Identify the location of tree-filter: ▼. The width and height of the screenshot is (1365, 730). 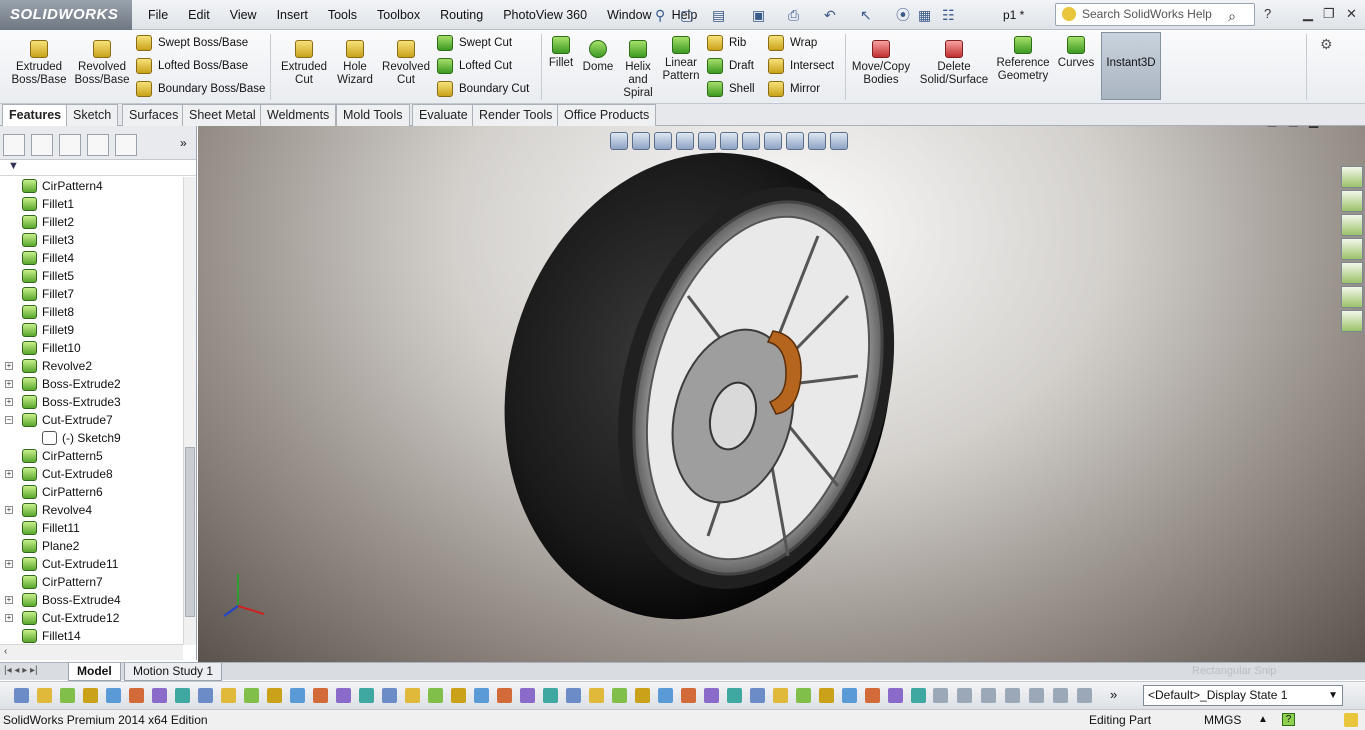
(98, 168).